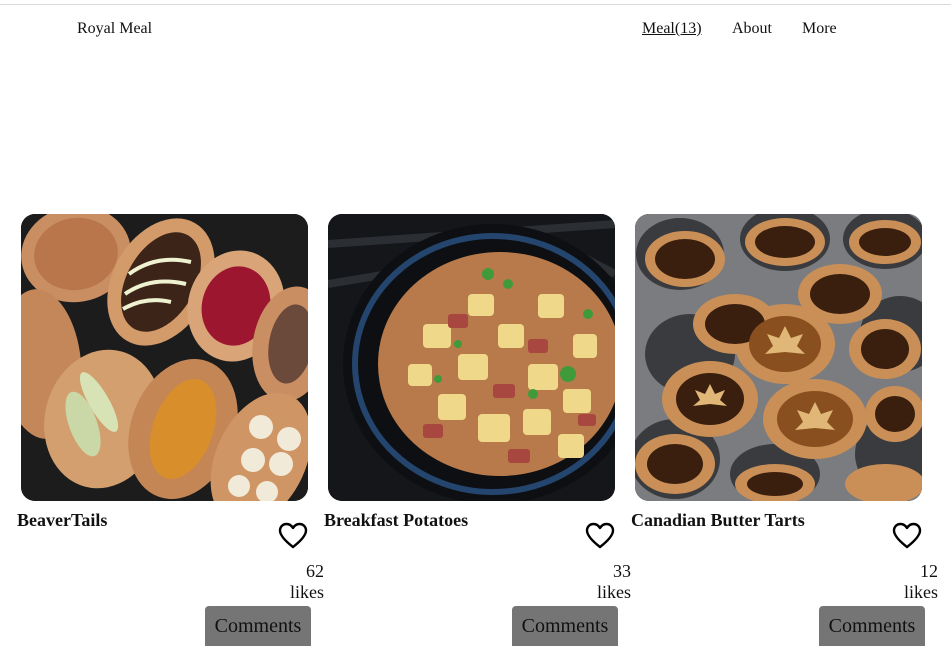 The image size is (951, 646). I want to click on nav-meal-link: Meal(13), so click(672, 29).